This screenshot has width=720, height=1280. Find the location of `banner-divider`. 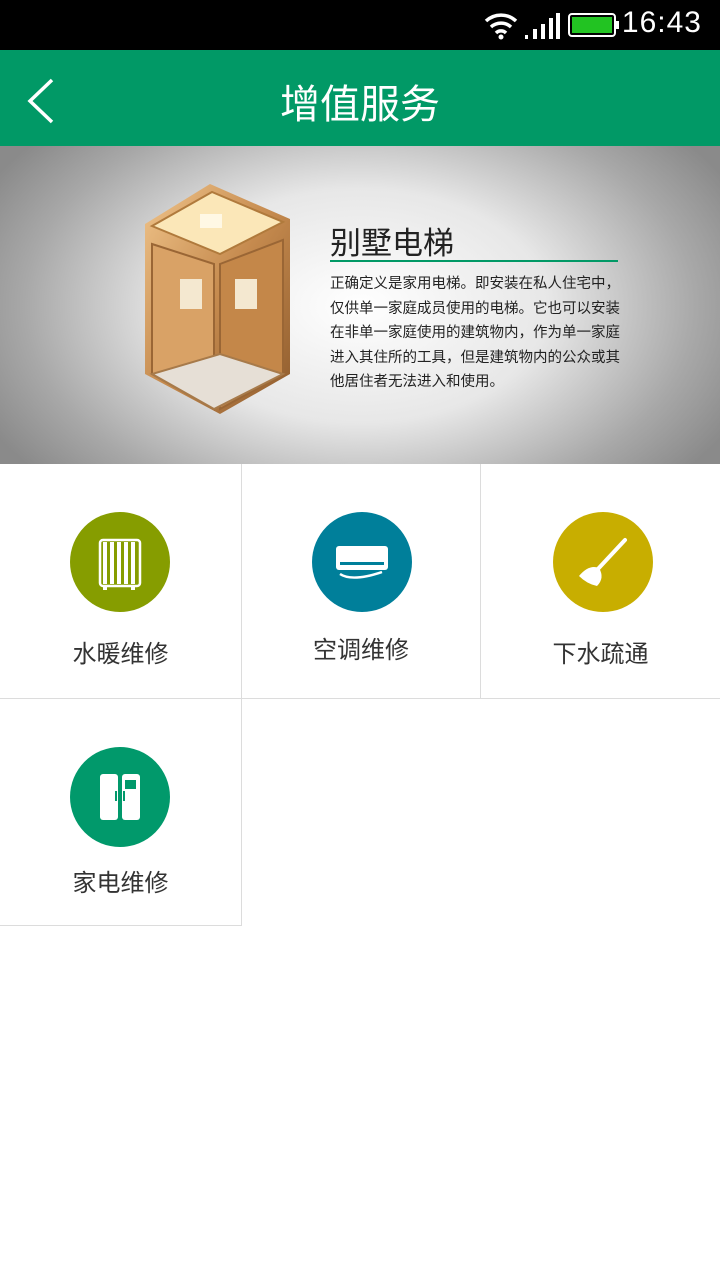

banner-divider is located at coordinates (474, 261).